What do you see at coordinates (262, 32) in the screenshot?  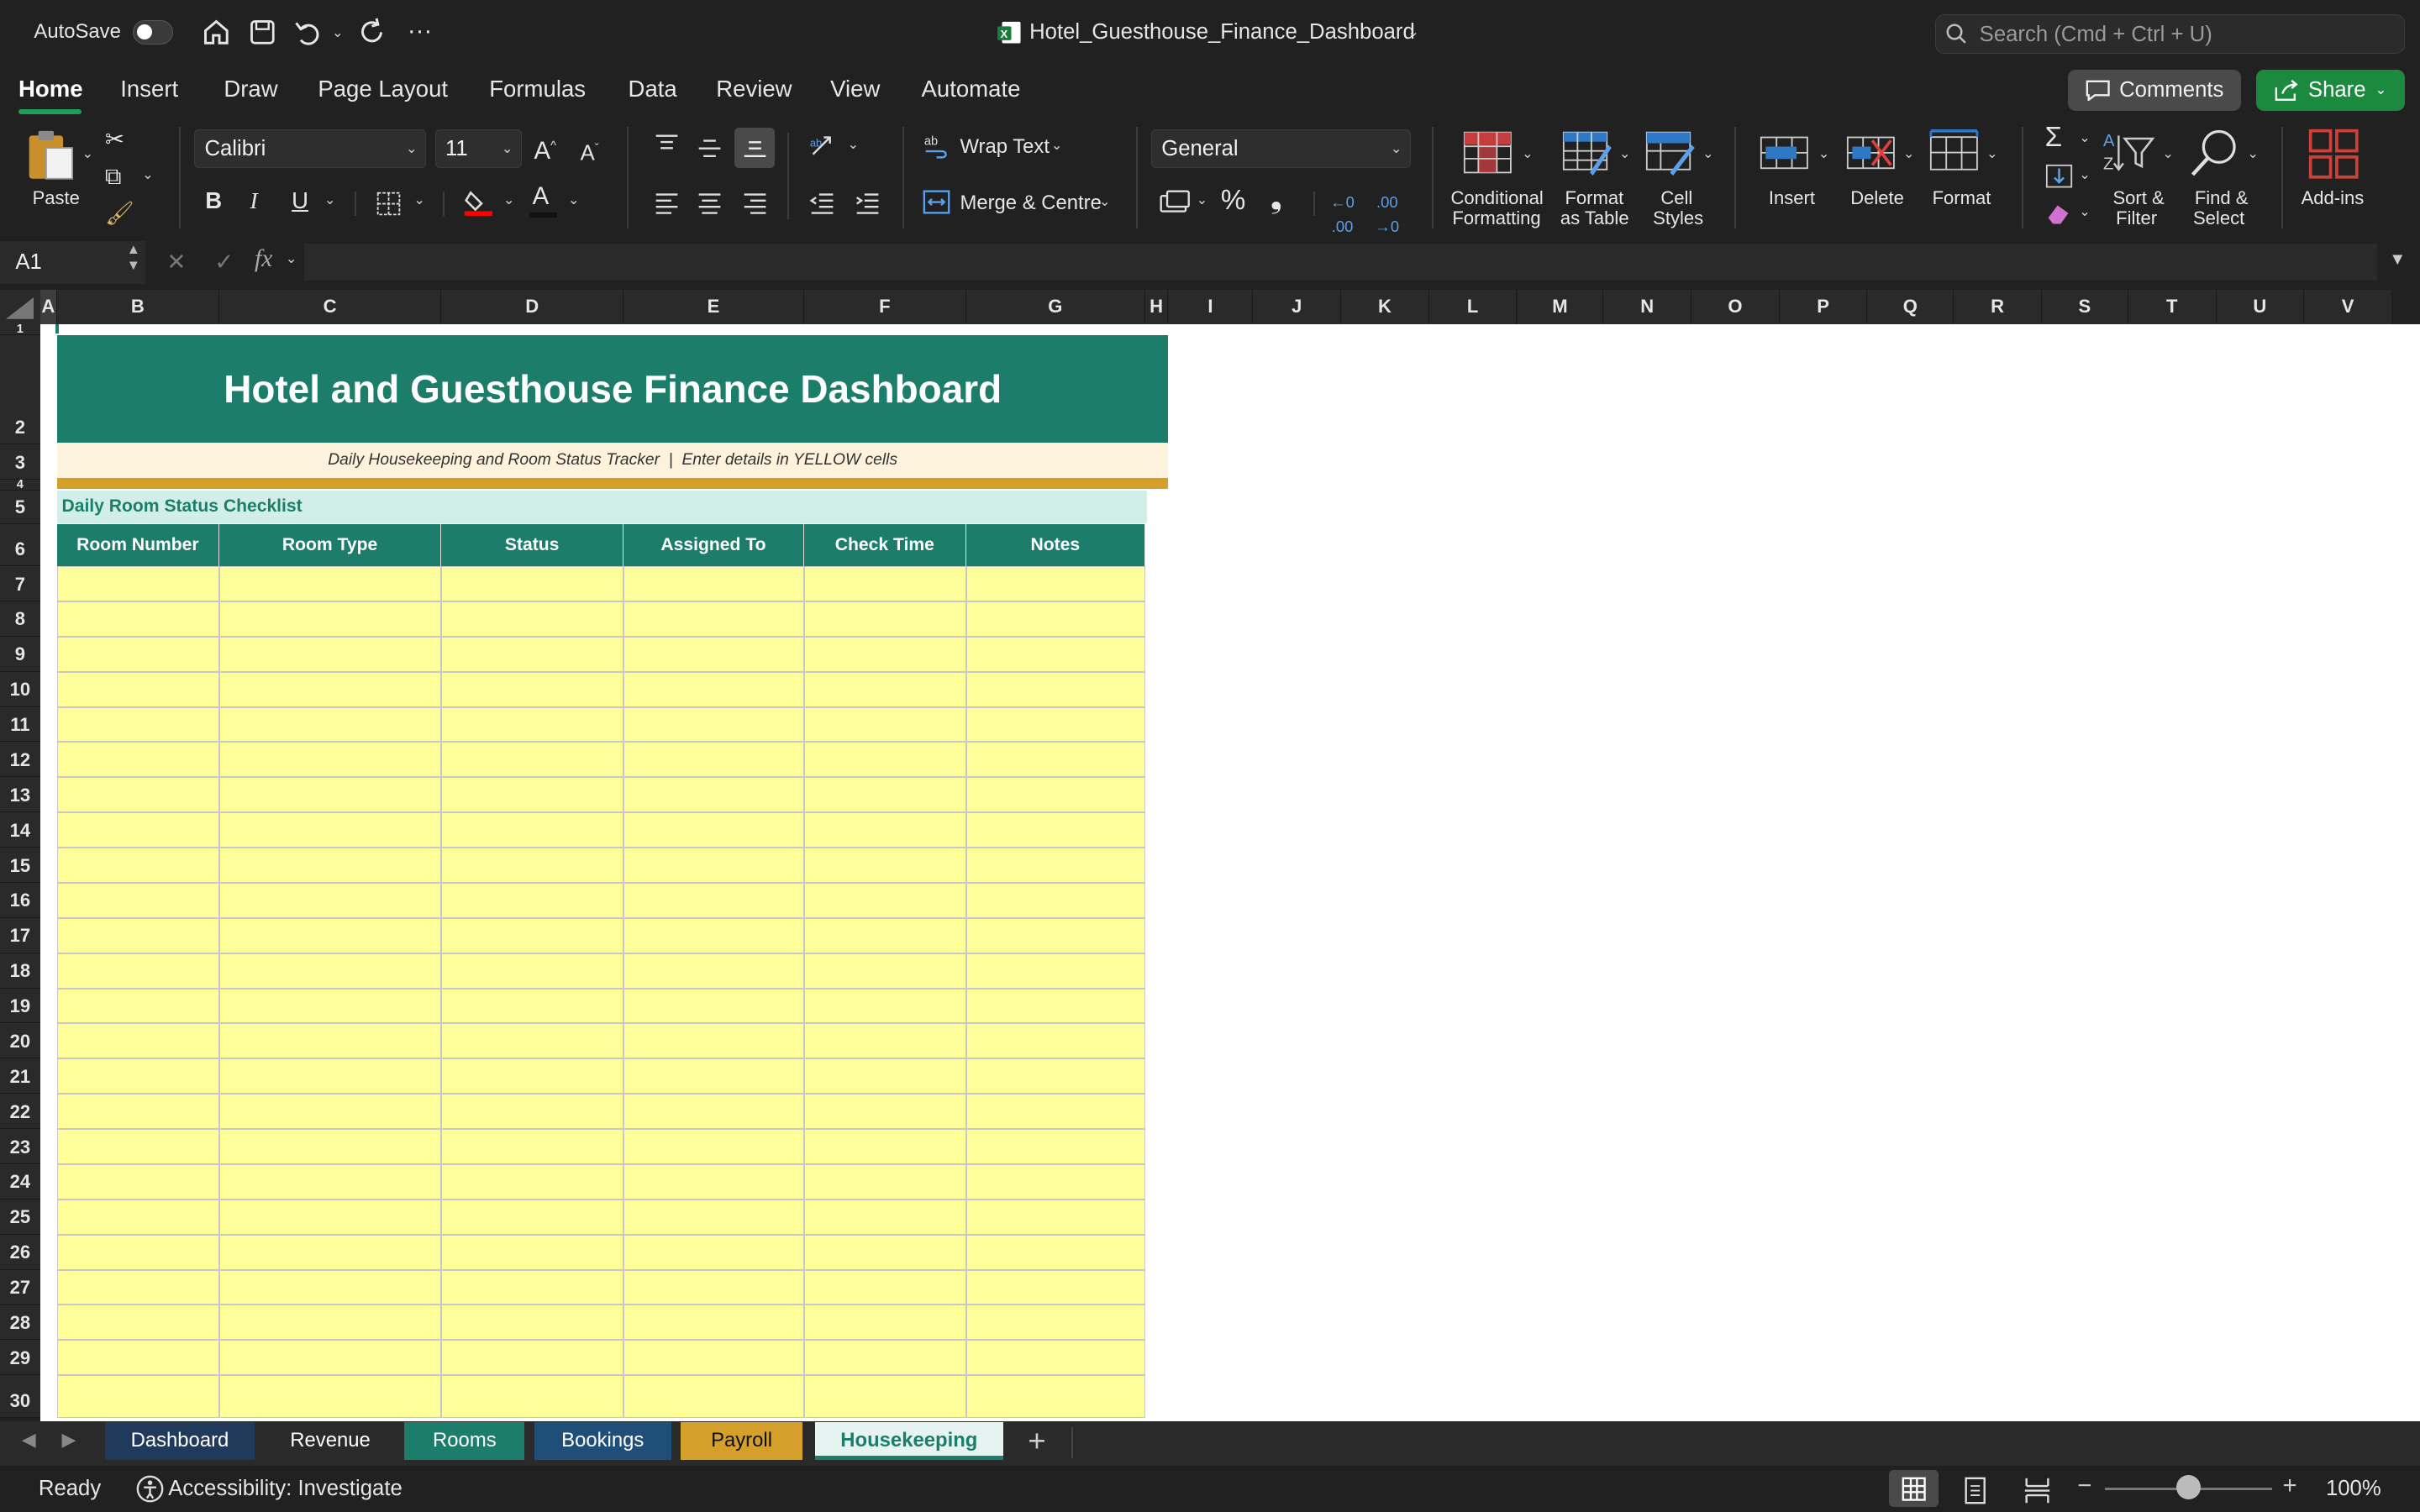 I see `save-icon` at bounding box center [262, 32].